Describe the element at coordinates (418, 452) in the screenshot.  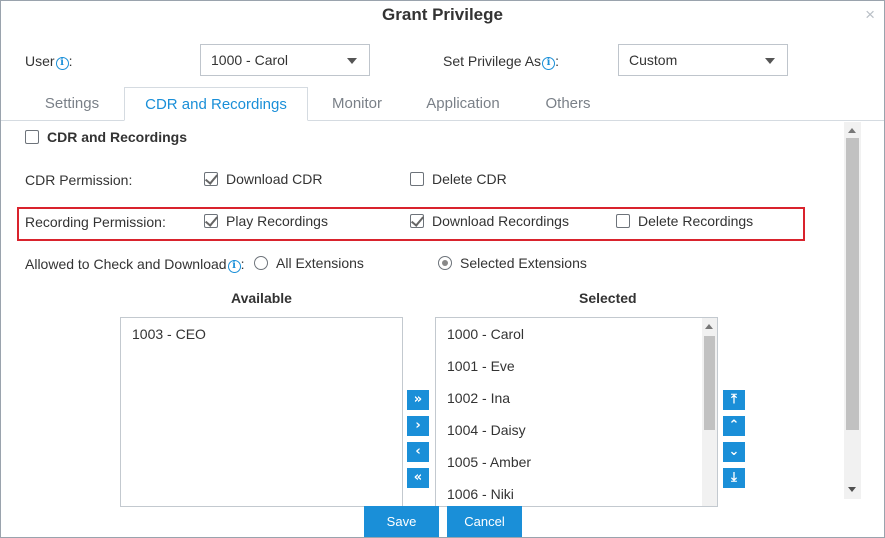
I see `remove-button: ‹` at that location.